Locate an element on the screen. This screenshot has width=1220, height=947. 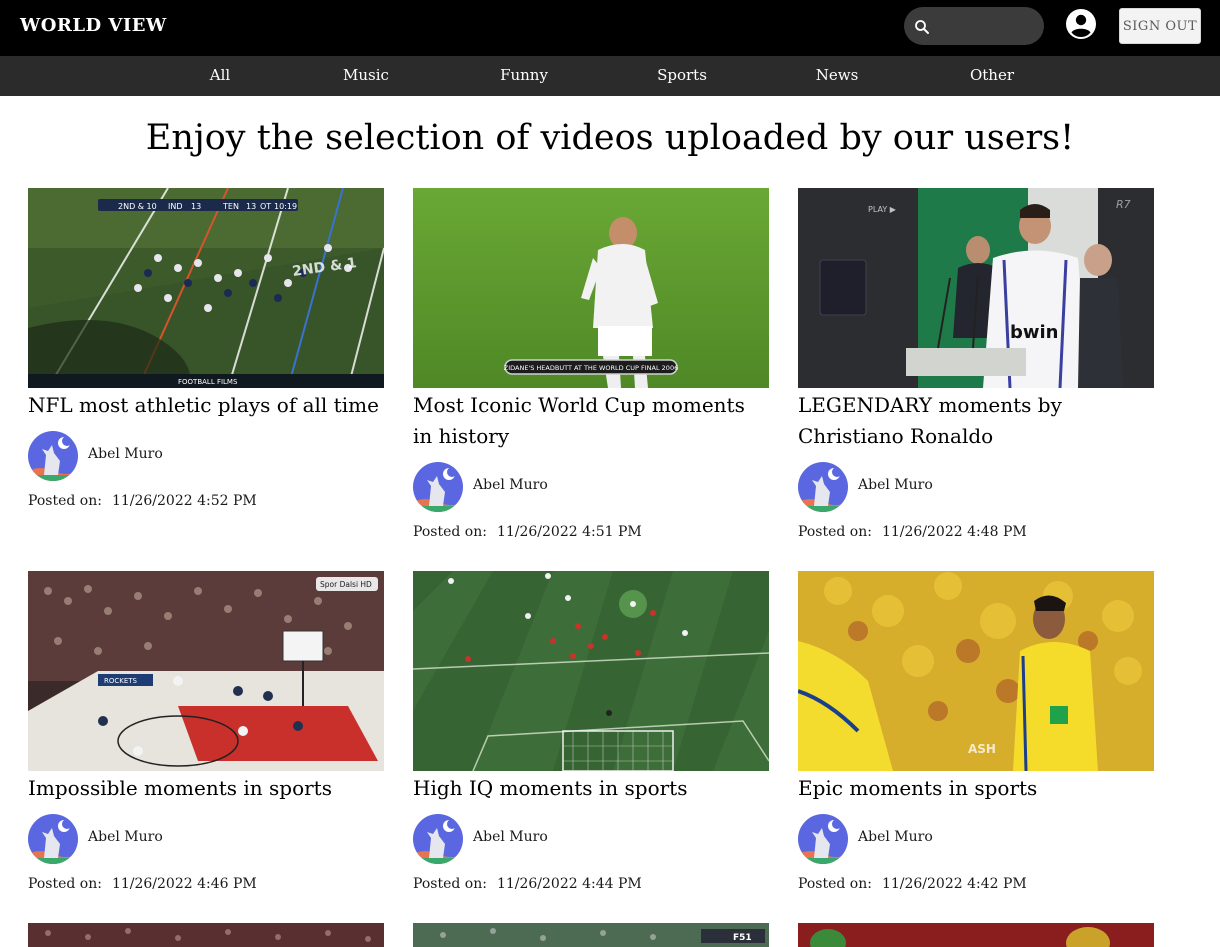
posted-date: 11/26/2022 4:48 PM is located at coordinates (954, 532).